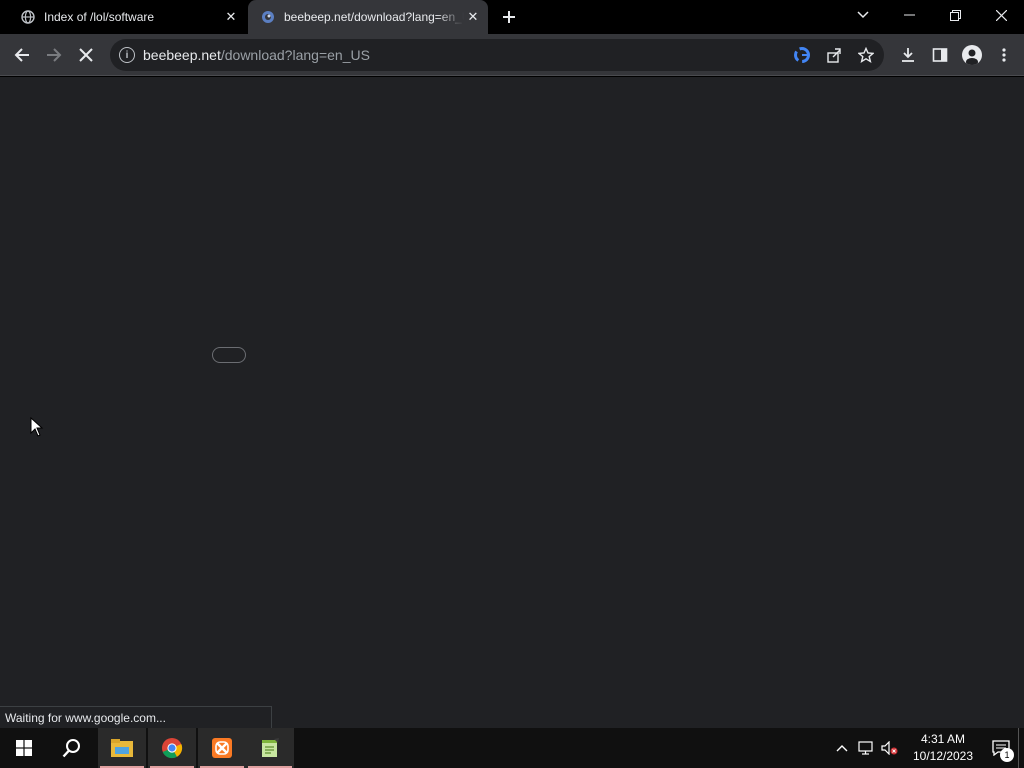  I want to click on back-button, so click(22, 55).